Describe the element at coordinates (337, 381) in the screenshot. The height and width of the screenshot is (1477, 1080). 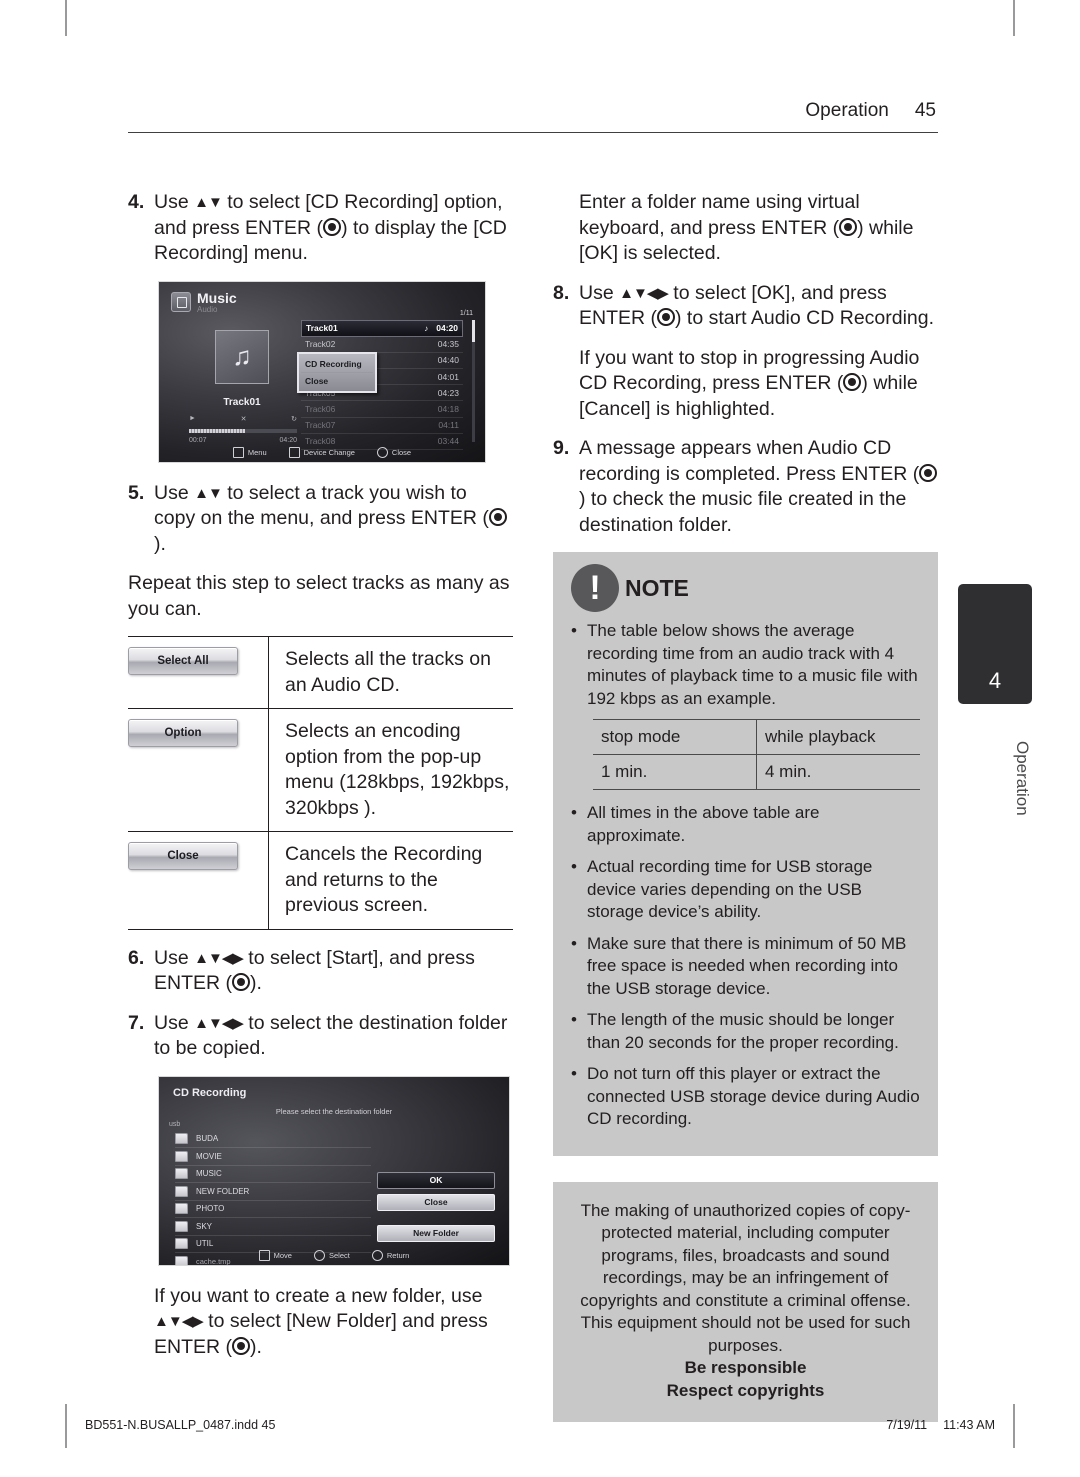
I see `popup-menu-item: Close` at that location.